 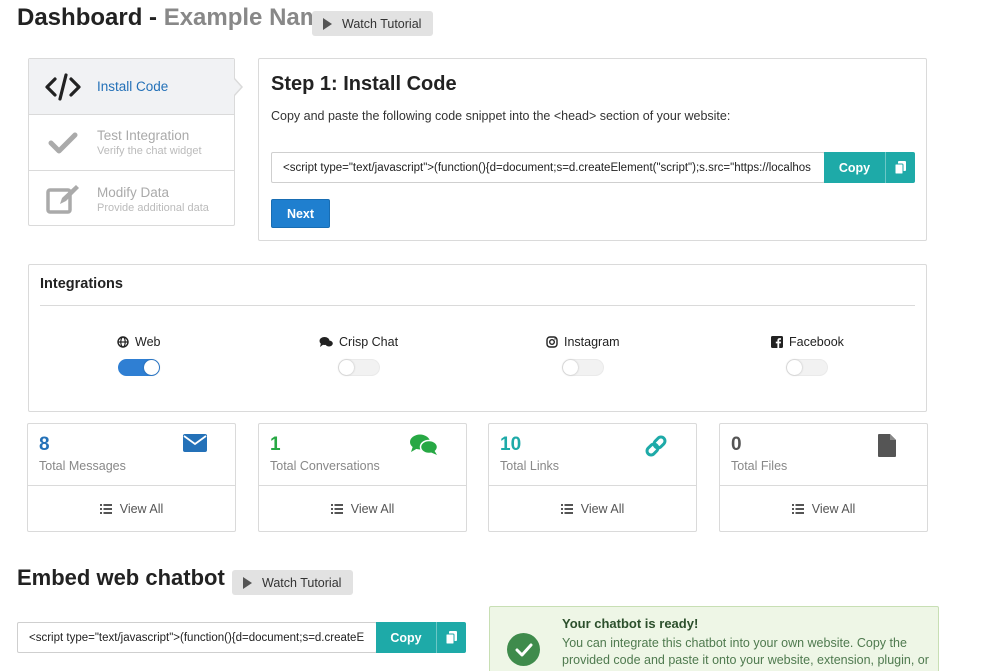 I want to click on integration-instagram: Instagram, so click(x=583, y=355).